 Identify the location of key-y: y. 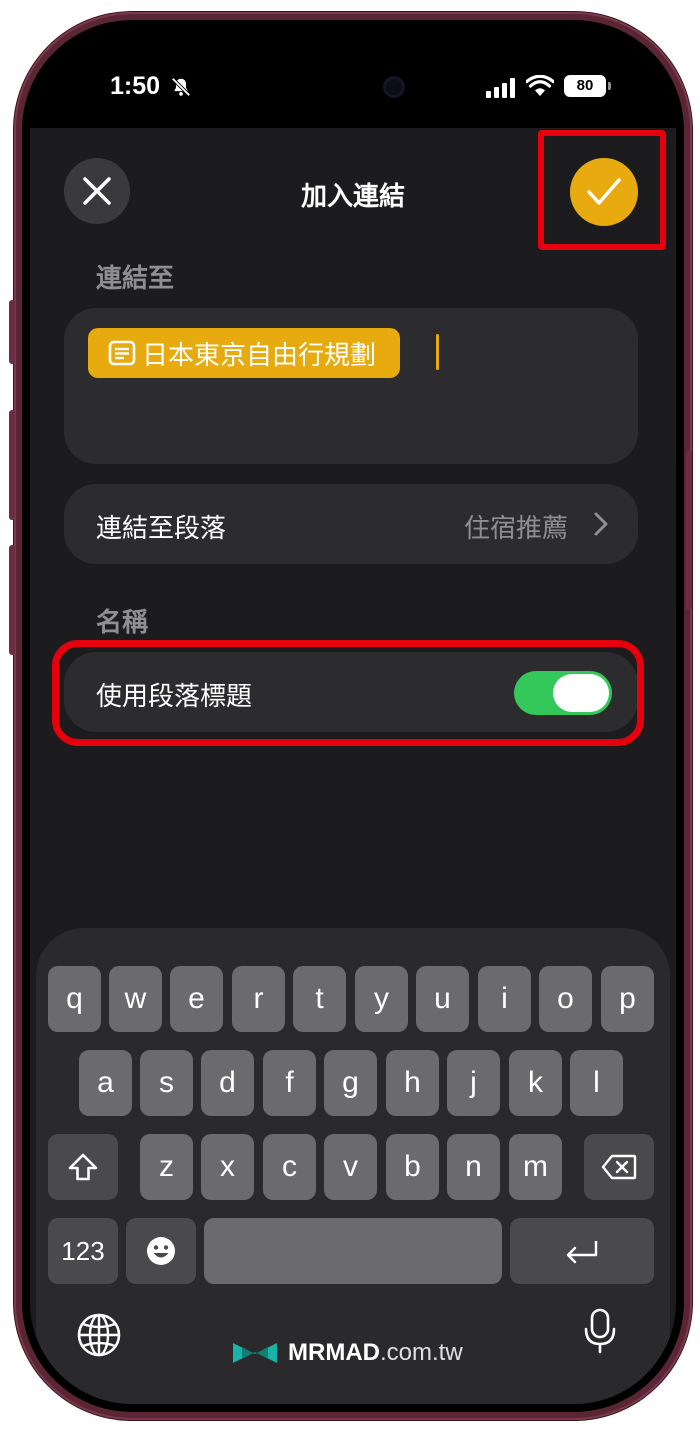
(381, 999).